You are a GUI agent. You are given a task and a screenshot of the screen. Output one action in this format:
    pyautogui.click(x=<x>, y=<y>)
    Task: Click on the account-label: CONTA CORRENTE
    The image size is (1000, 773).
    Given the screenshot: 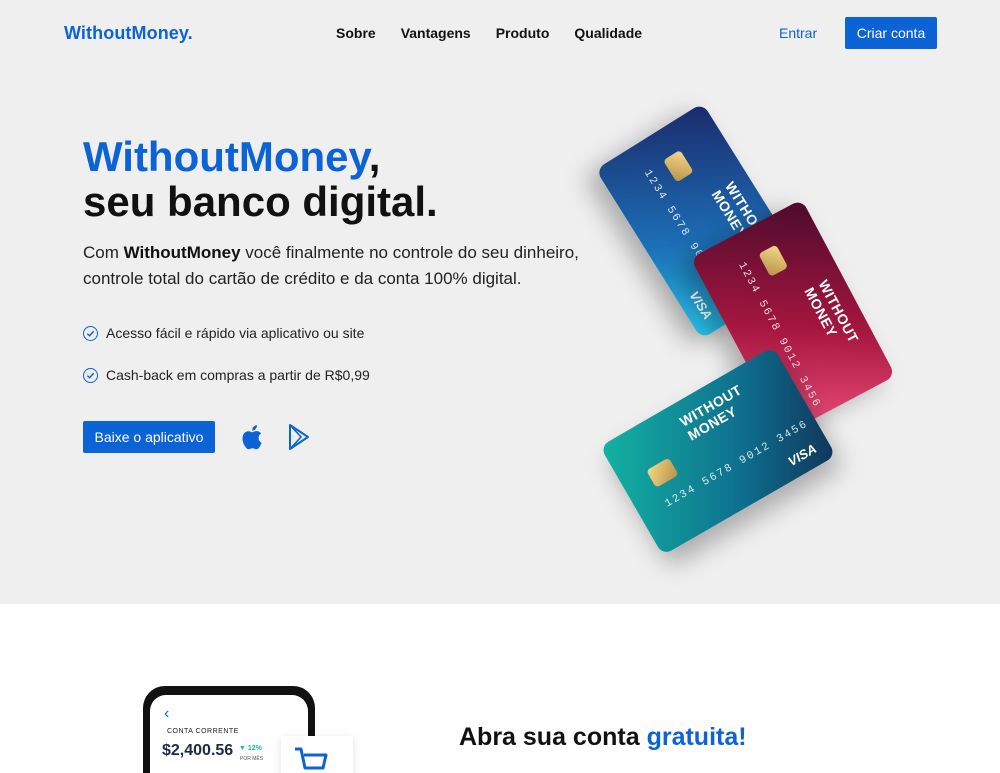 What is the action you would take?
    pyautogui.click(x=203, y=731)
    